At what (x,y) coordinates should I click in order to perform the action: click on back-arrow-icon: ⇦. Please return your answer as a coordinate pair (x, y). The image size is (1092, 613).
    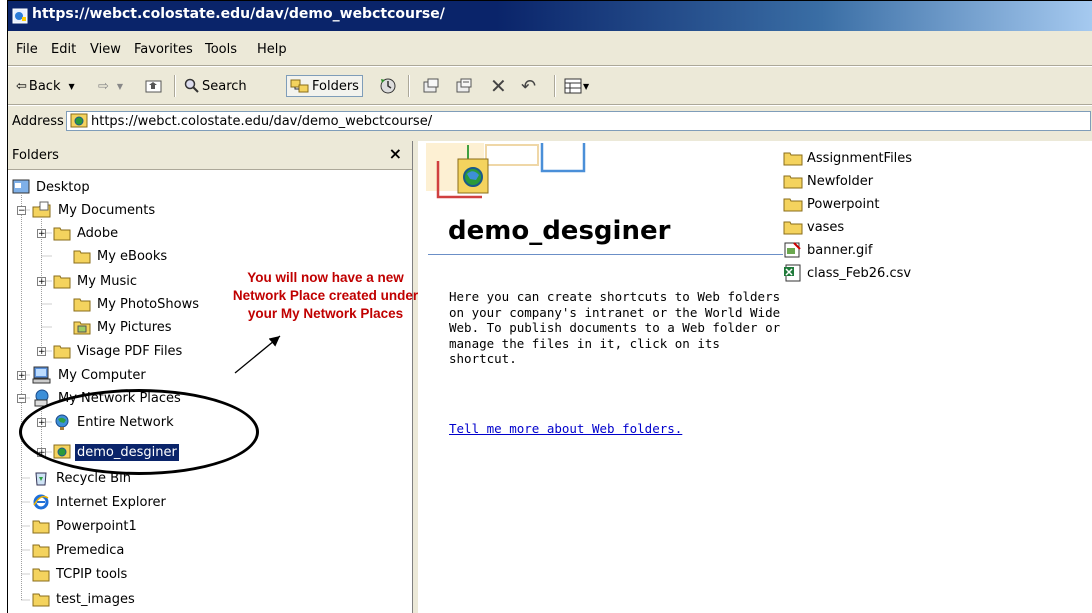
    Looking at the image, I should click on (21, 86).